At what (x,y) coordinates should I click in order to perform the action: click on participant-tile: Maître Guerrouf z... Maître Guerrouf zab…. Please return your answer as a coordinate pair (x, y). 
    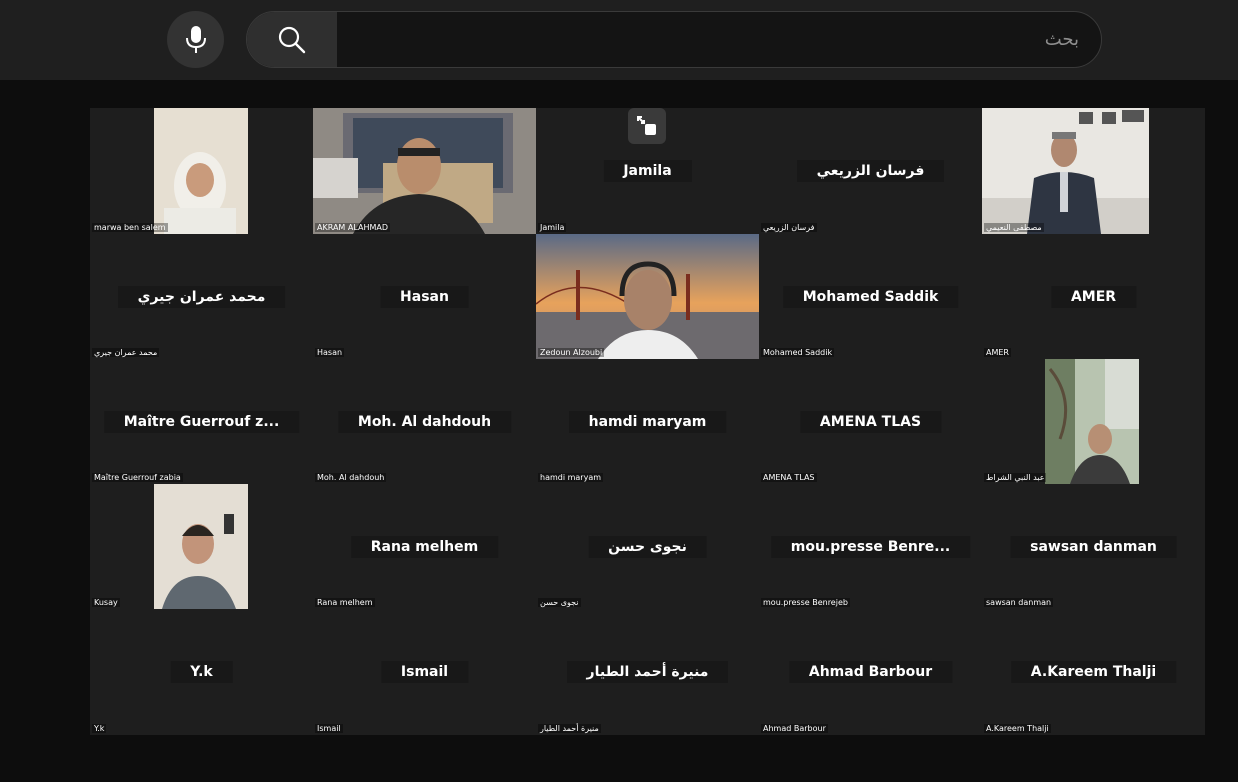
    Looking at the image, I should click on (201, 421).